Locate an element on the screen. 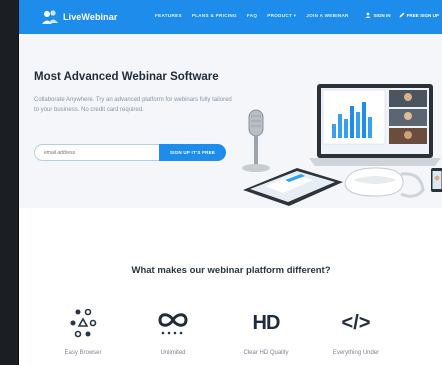  feature-everything-under: </> Everything Under is located at coordinates (356, 331).